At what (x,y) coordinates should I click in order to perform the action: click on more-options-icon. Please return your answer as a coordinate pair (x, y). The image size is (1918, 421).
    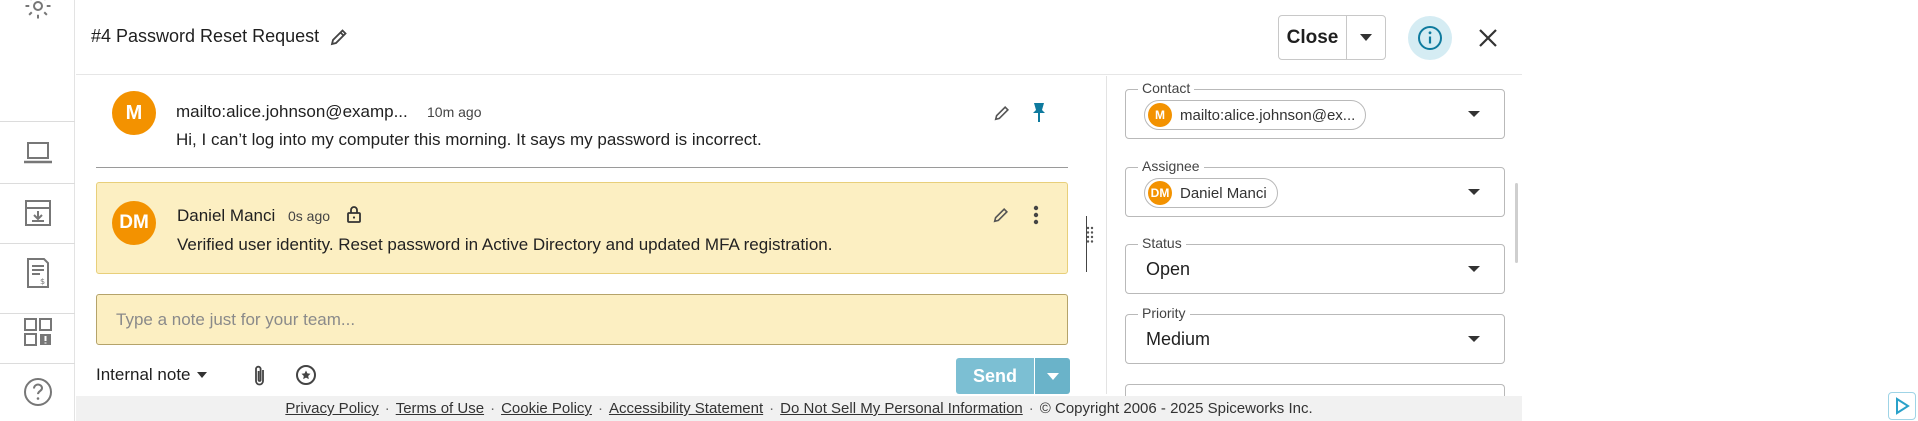
    Looking at the image, I should click on (1036, 215).